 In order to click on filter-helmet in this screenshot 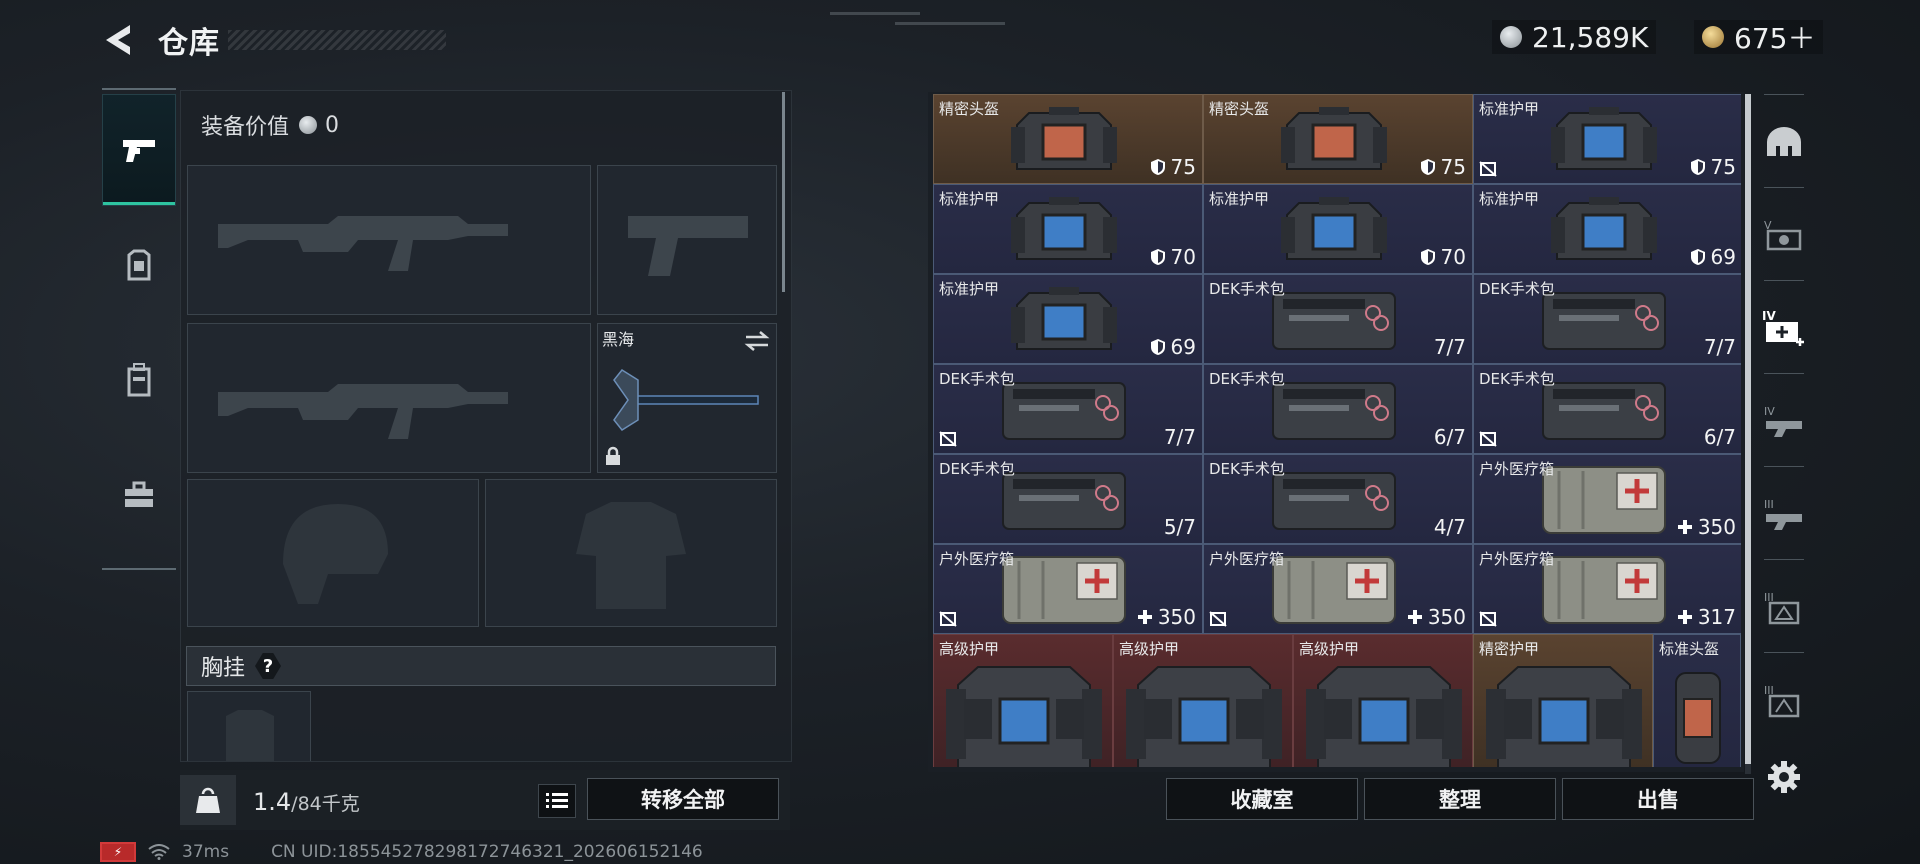, I will do `click(1784, 142)`.